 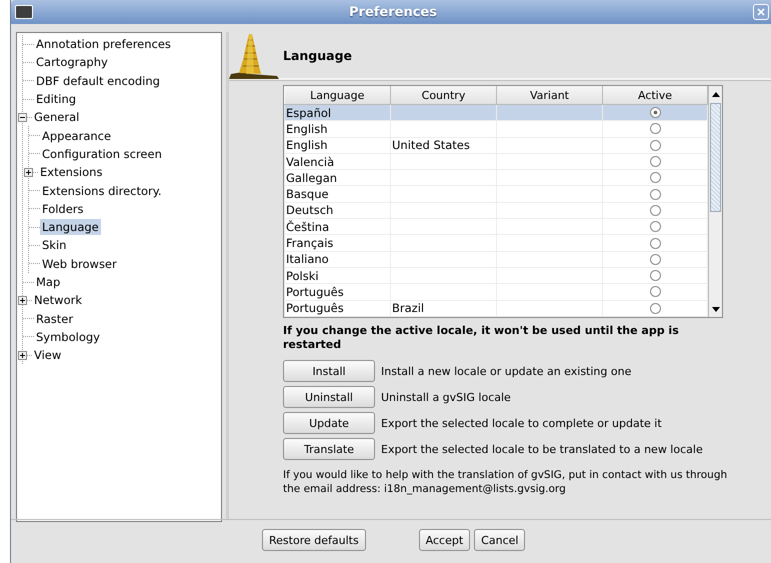 I want to click on tree-item: Raster, so click(x=55, y=318).